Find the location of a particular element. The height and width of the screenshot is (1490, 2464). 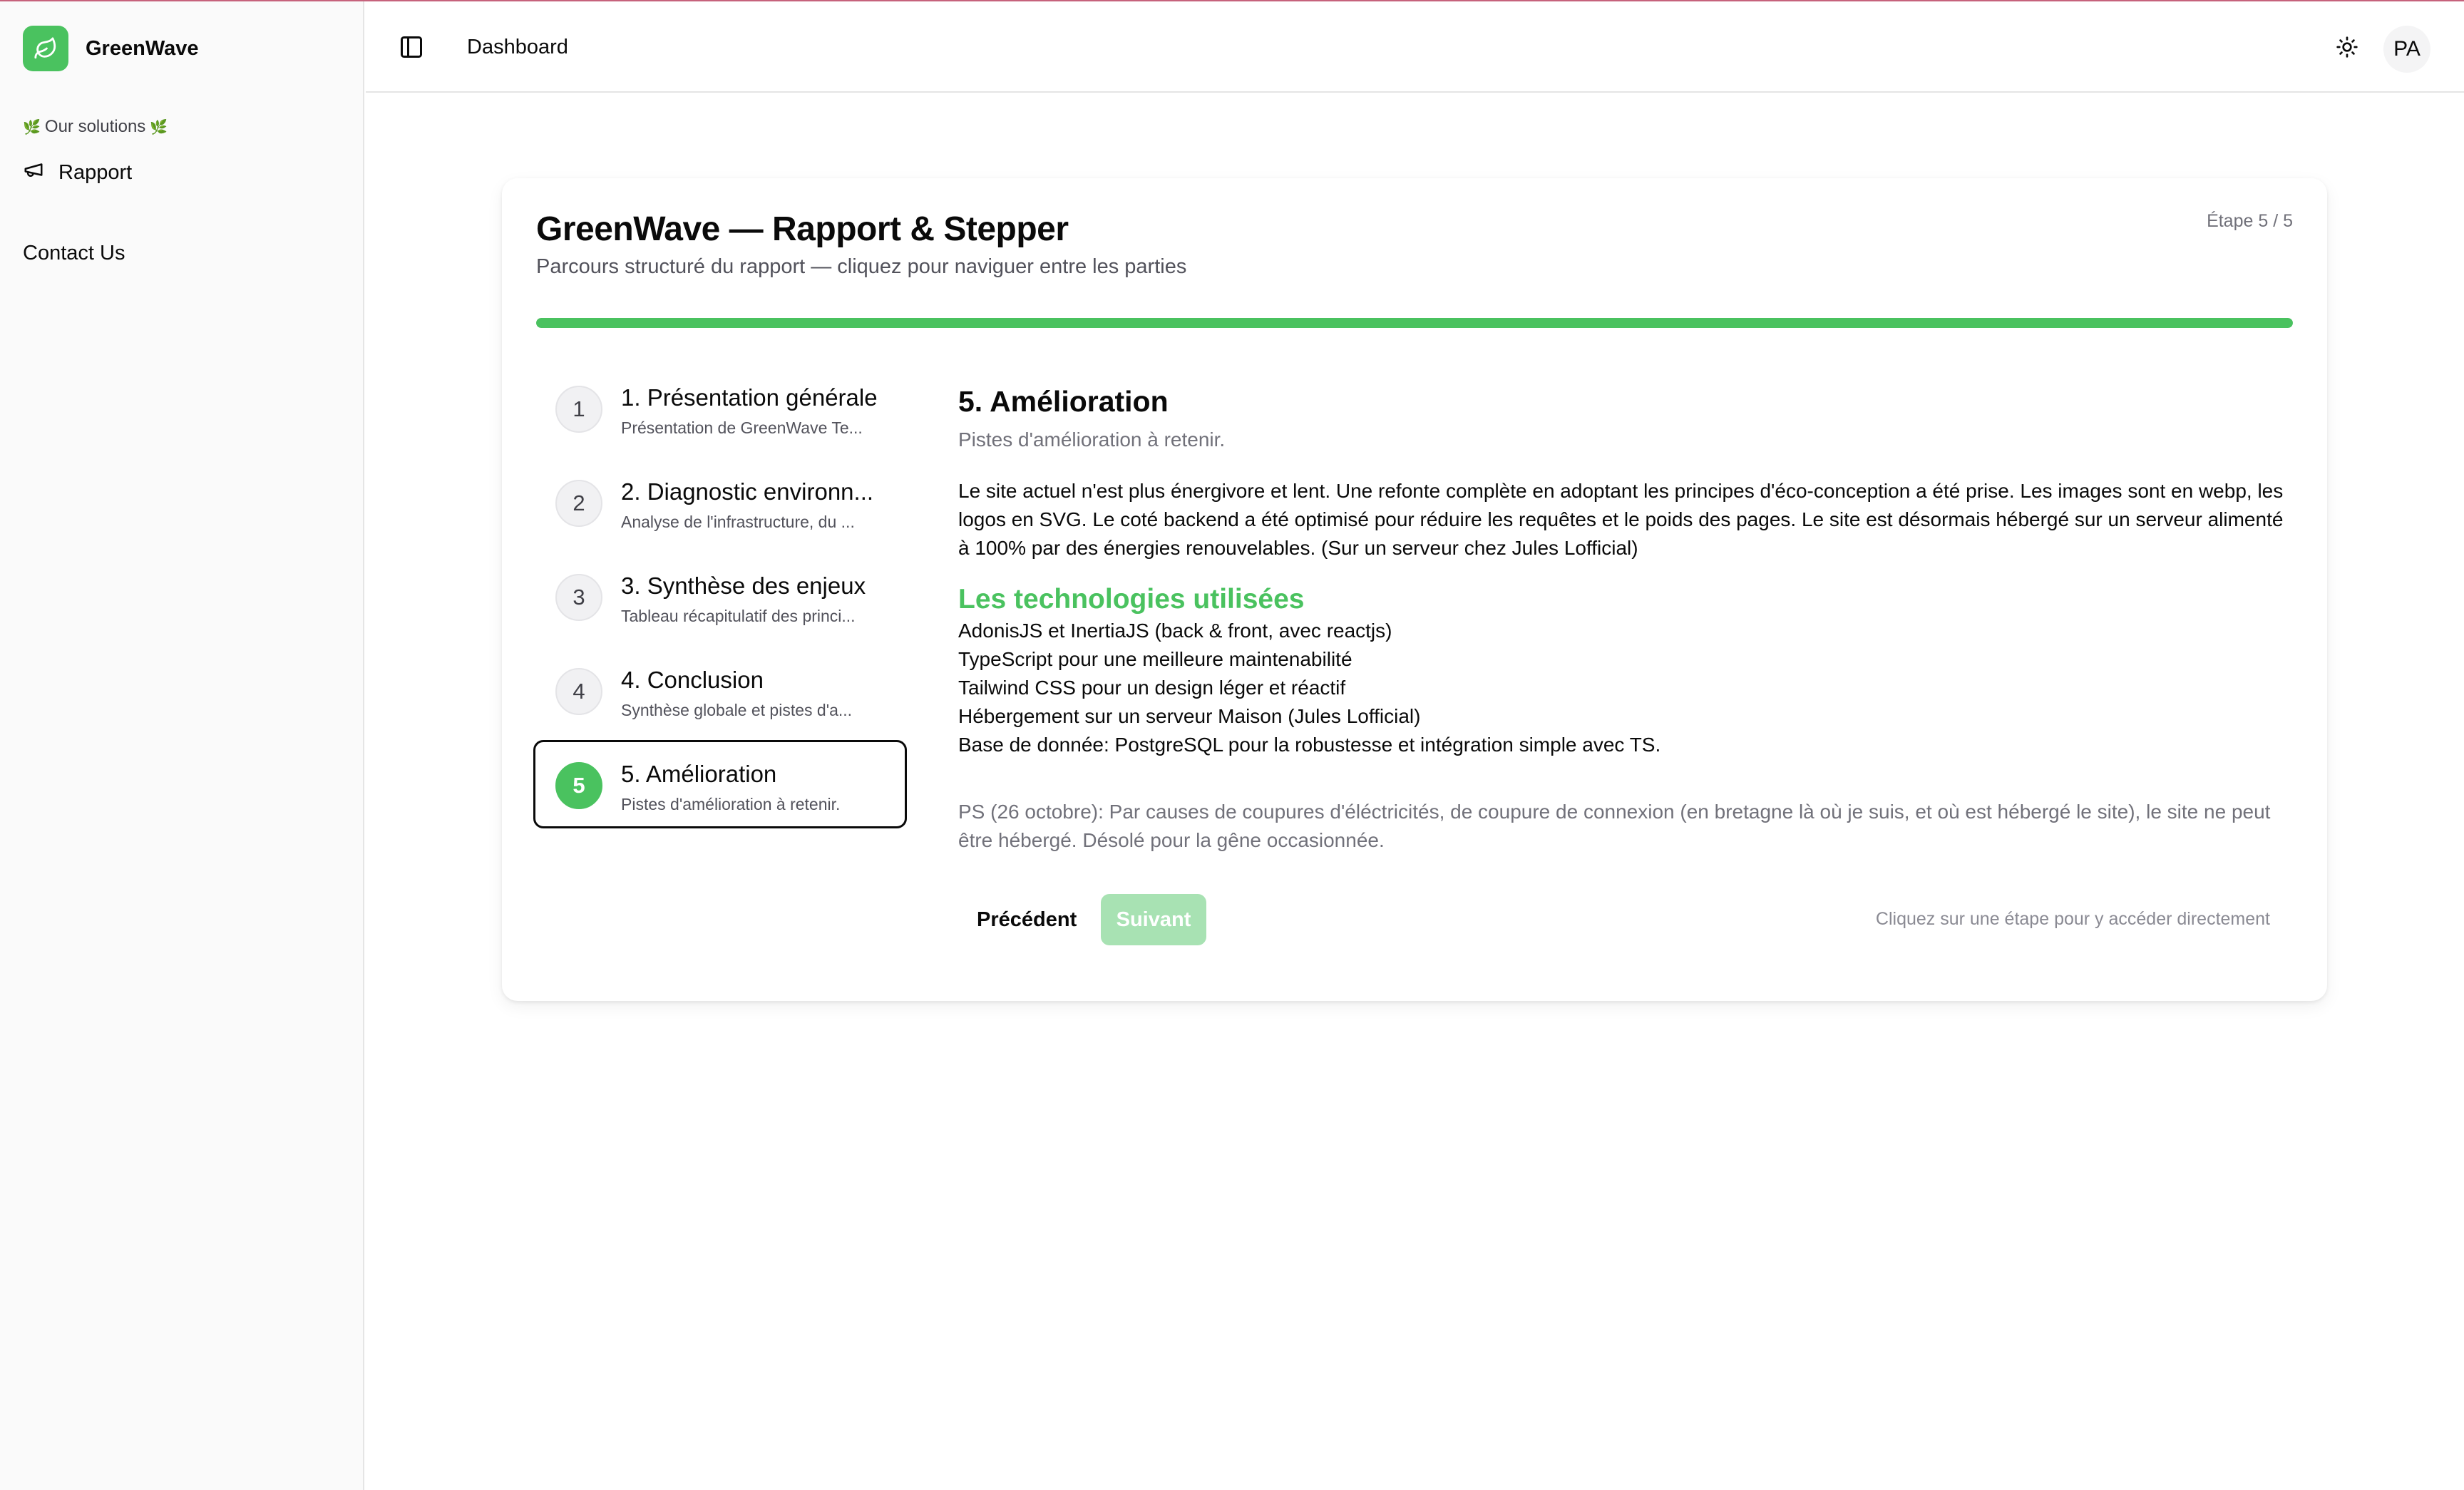

sidebar-item-label: Rapport is located at coordinates (95, 172).